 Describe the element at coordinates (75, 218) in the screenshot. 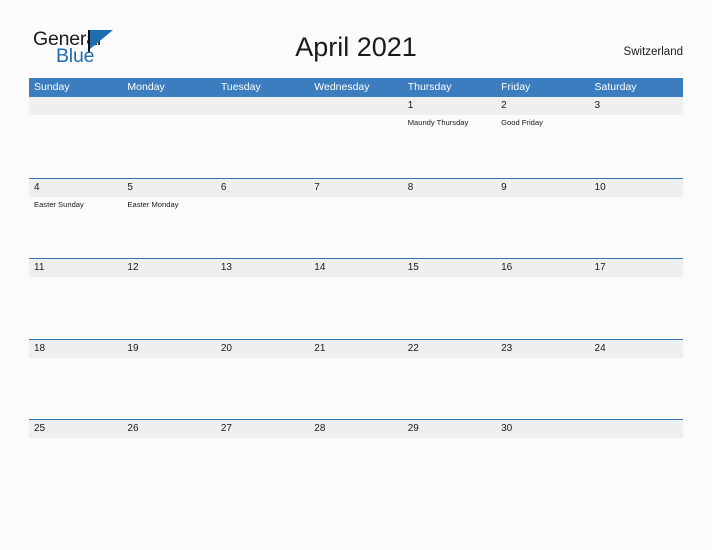

I see `day-cell: 4 Easter Sunday` at that location.